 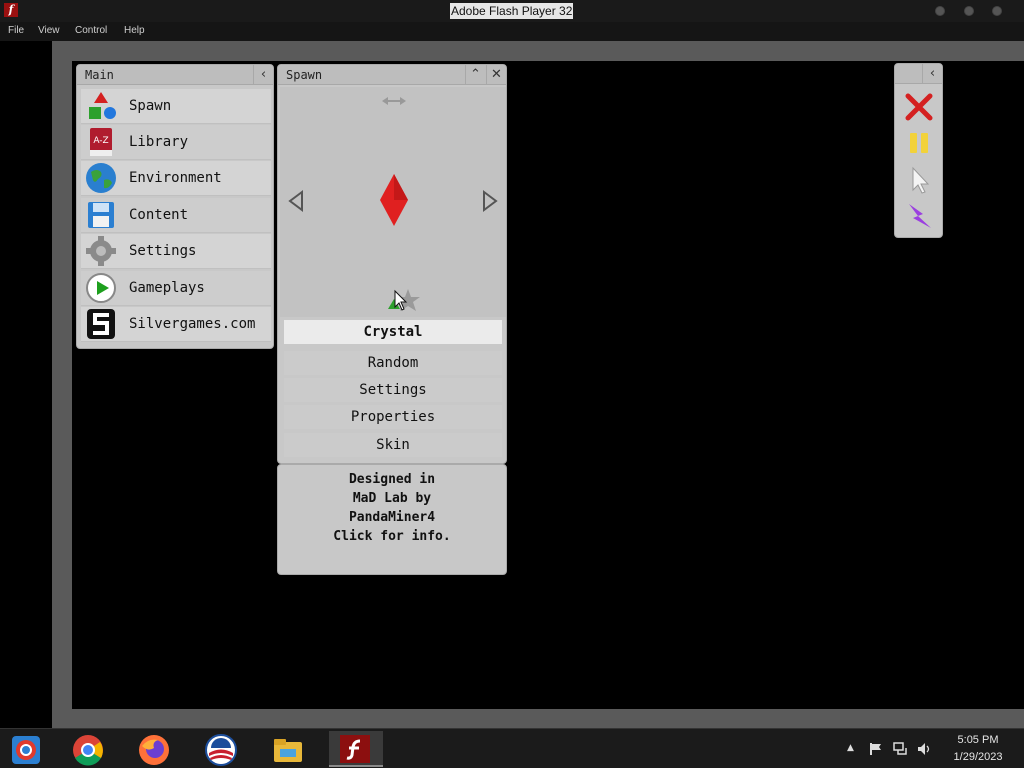 What do you see at coordinates (159, 215) in the screenshot?
I see `main-item-label: Content` at bounding box center [159, 215].